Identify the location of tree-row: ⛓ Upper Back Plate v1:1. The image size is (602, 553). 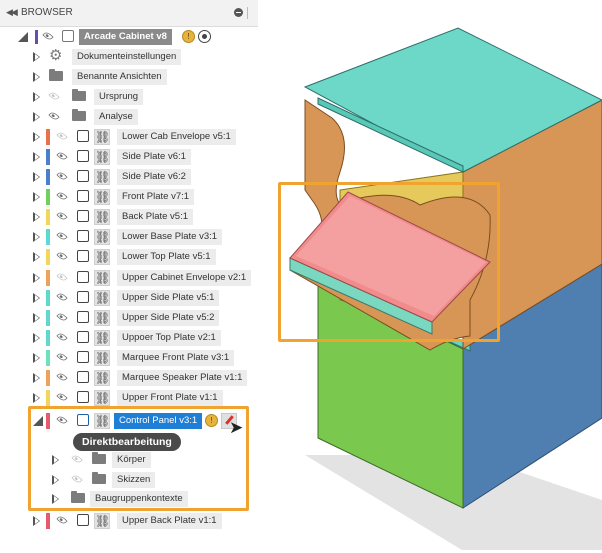
(129, 521).